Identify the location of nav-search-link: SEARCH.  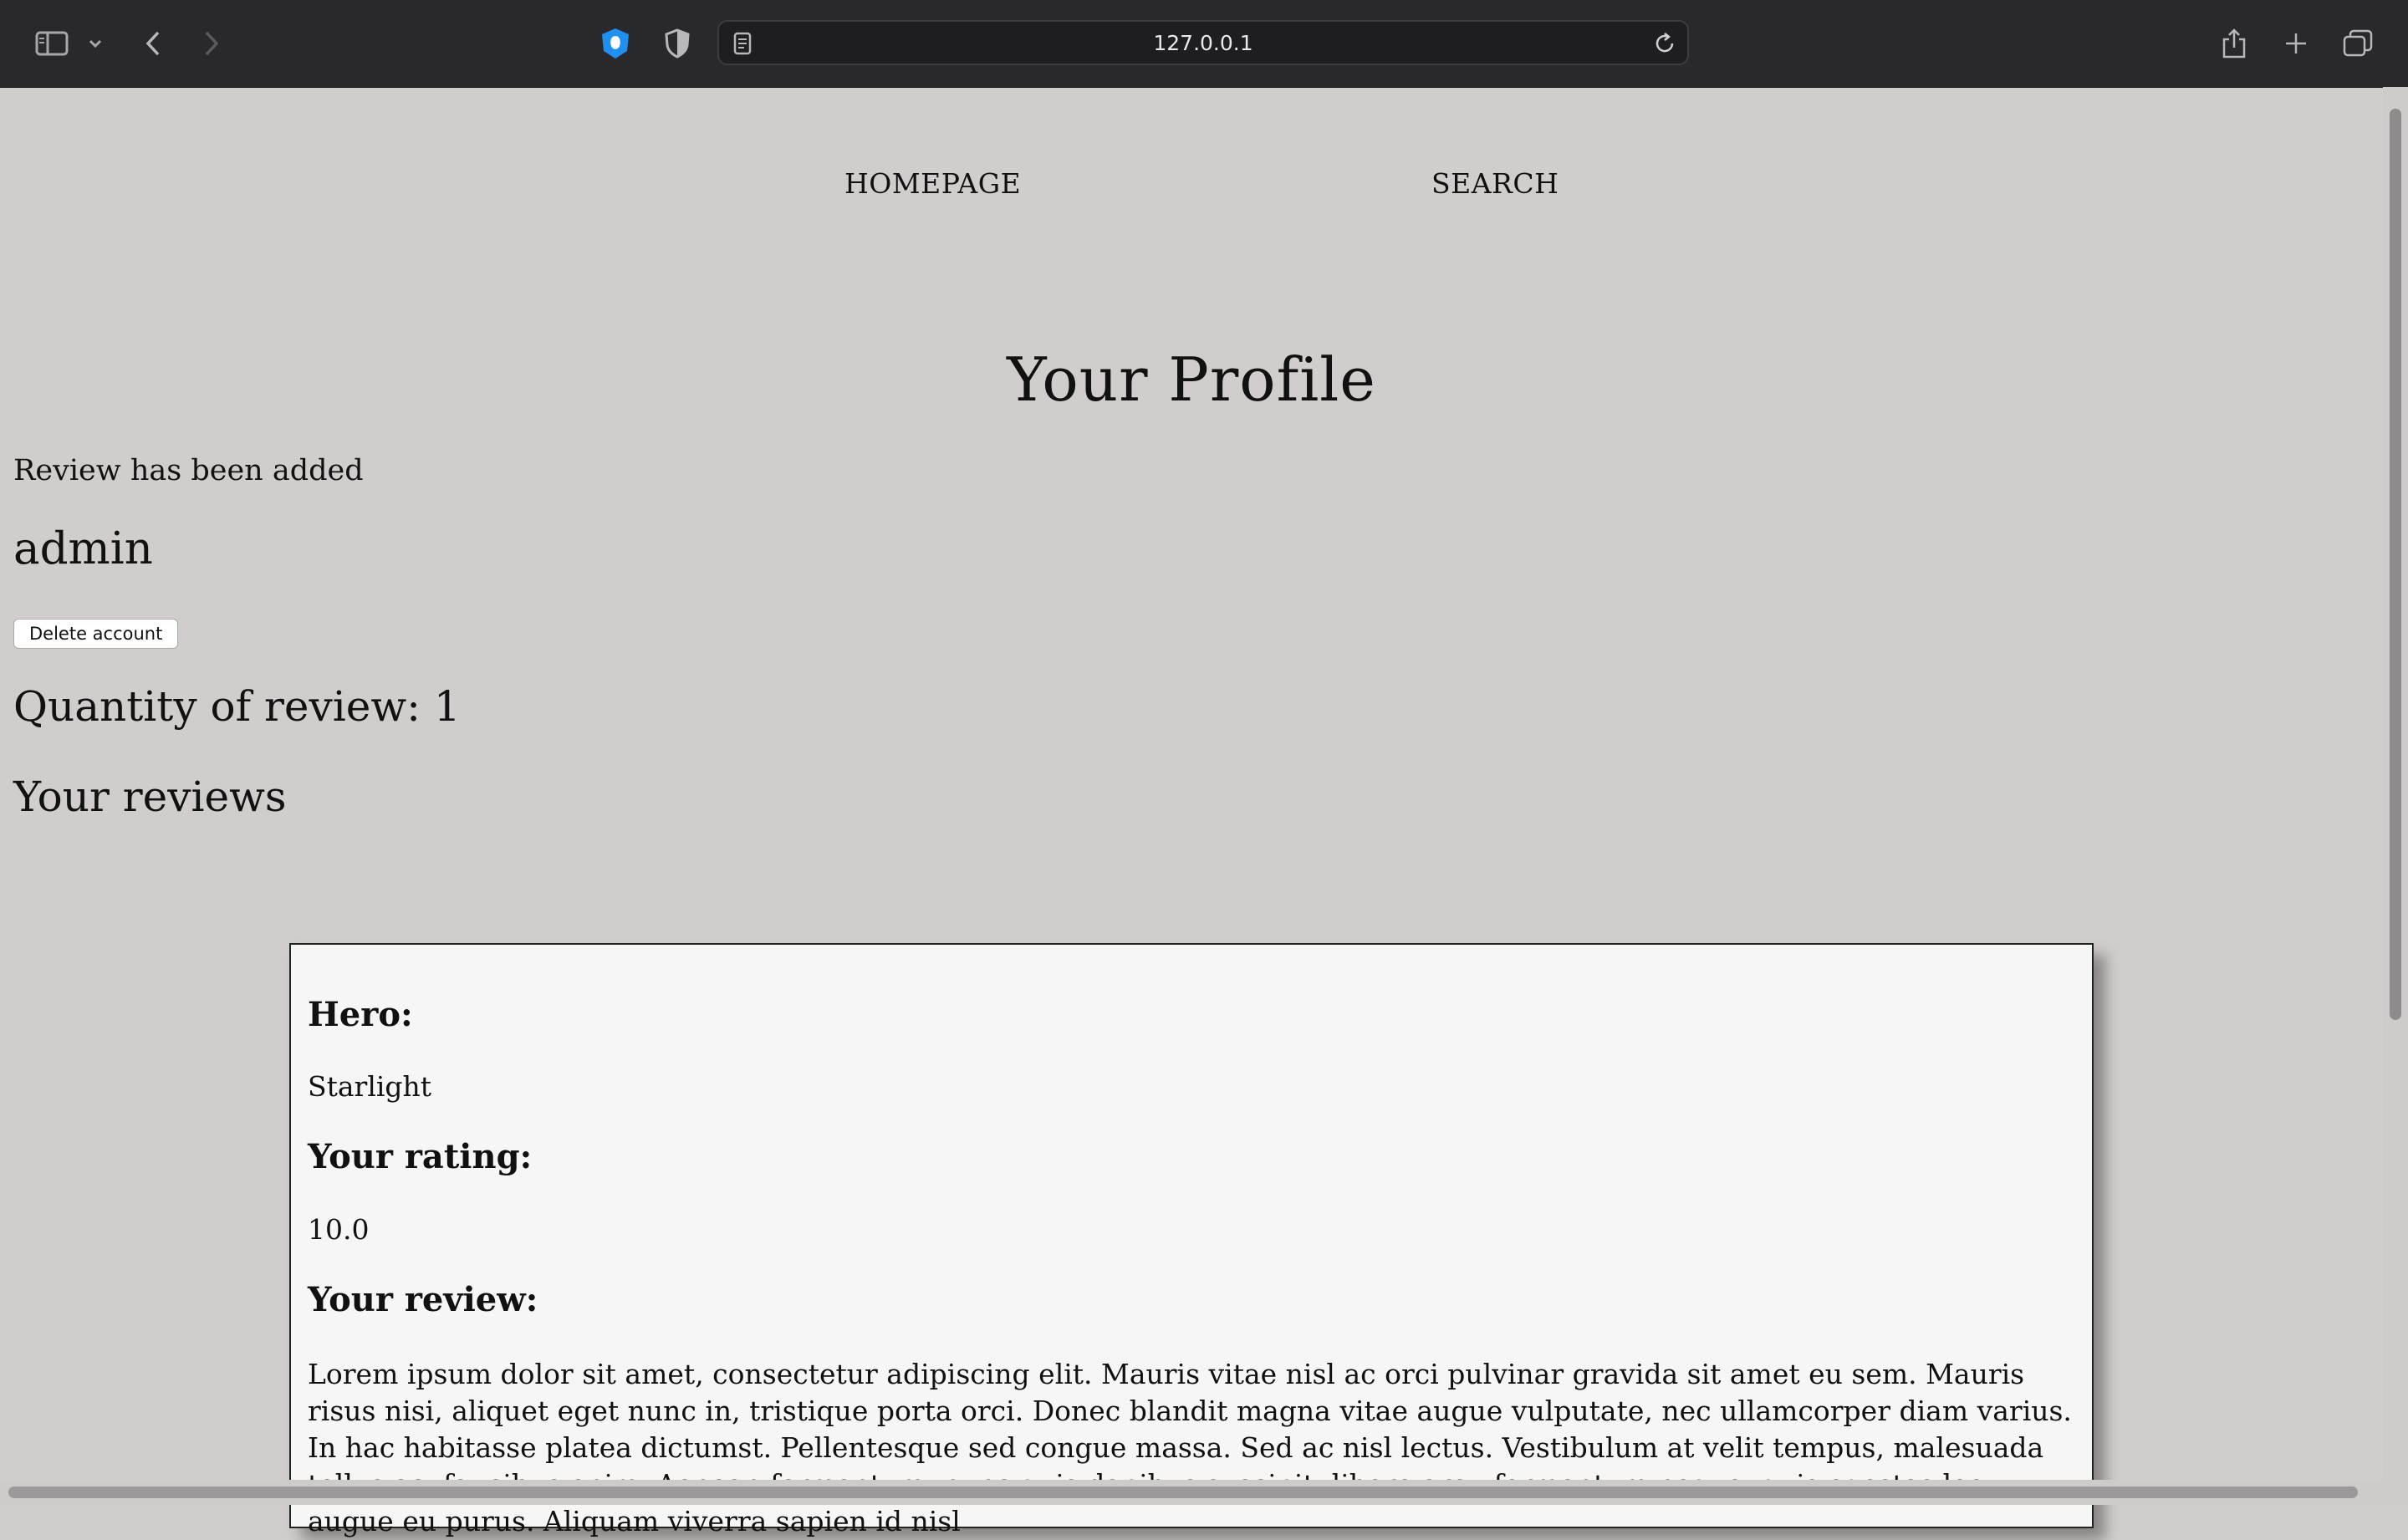
(1495, 183).